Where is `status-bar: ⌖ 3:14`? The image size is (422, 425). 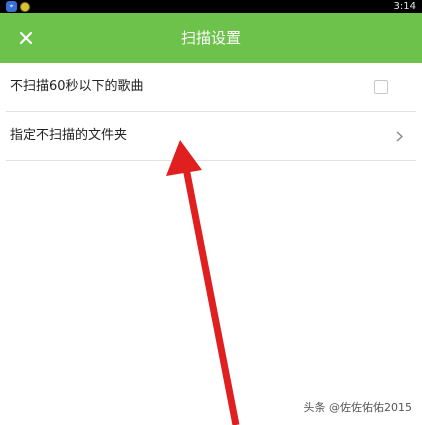
status-bar: ⌖ 3:14 is located at coordinates (211, 6).